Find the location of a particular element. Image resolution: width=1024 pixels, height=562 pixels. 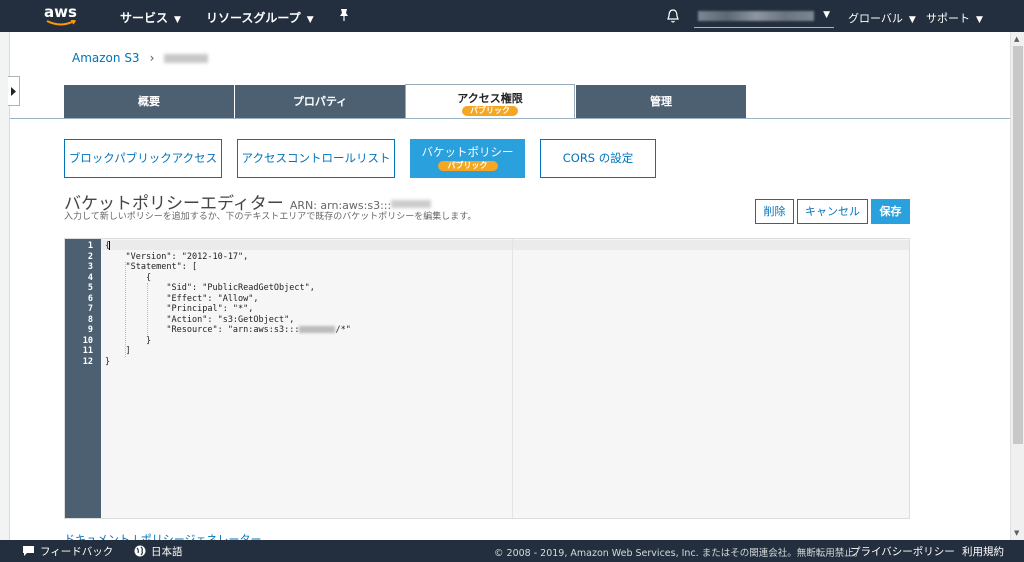

save-button: 保存 is located at coordinates (890, 211).